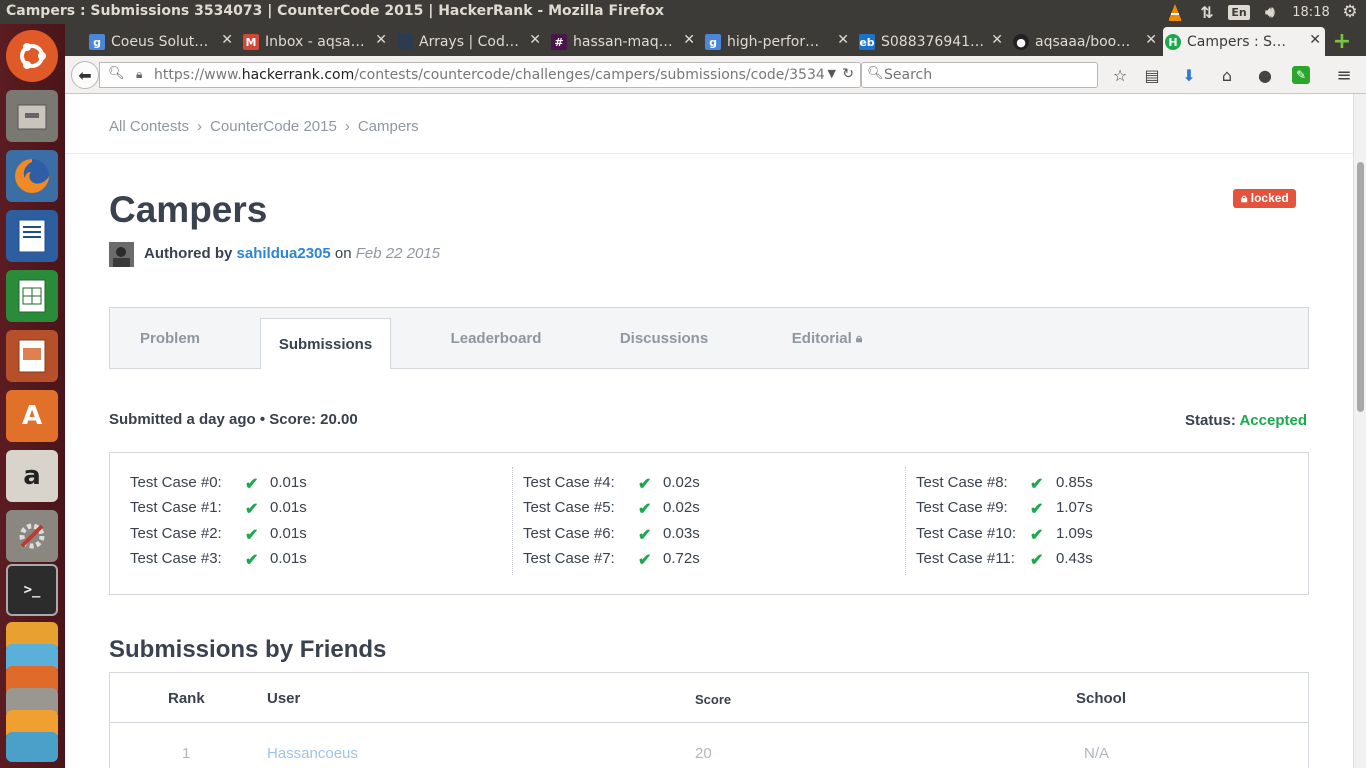  Describe the element at coordinates (162, 41) in the screenshot. I see `browser-tab: g Coeus Solut… ✕` at that location.